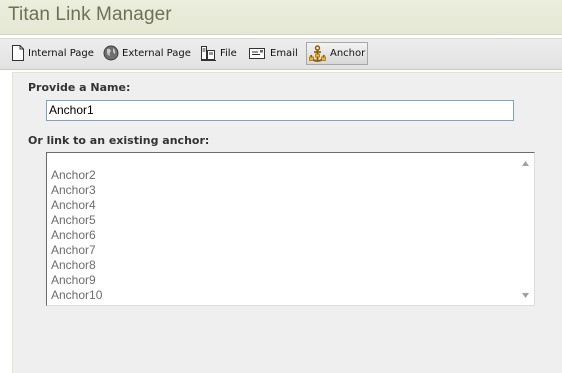 Image resolution: width=562 pixels, height=373 pixels. I want to click on internal-page-button: Internal Page, so click(52, 53).